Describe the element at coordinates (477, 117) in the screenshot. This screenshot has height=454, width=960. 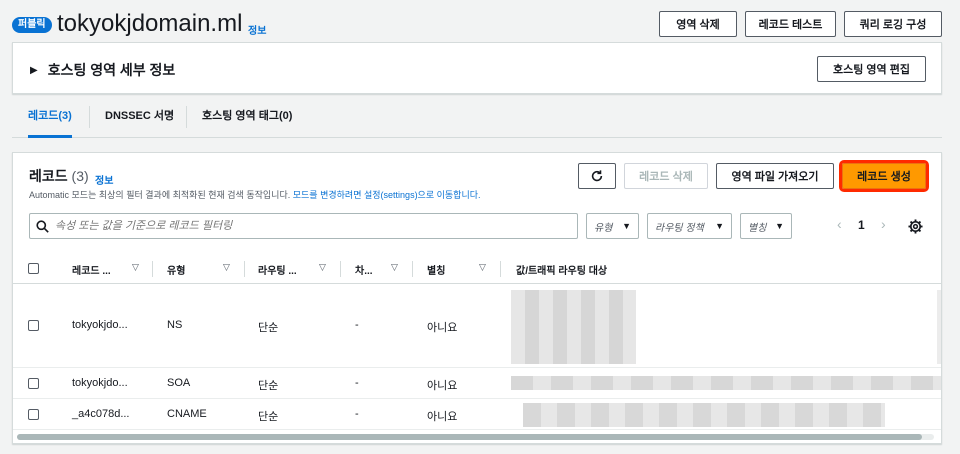
I see `tab-bar: 레코드(3) DNSSEC 서명 호스팅 영역 태그(0)` at that location.